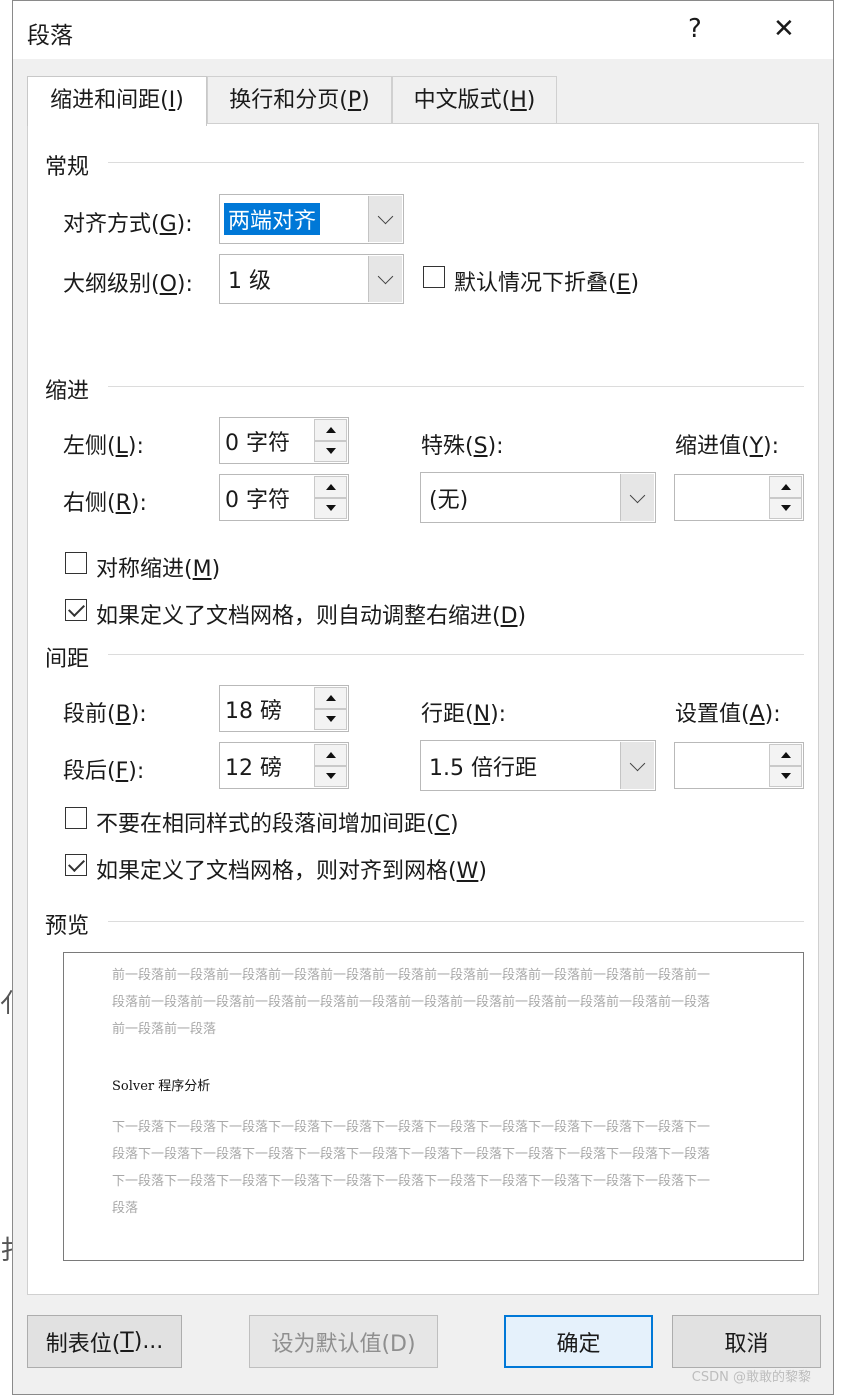 The width and height of the screenshot is (845, 1395). Describe the element at coordinates (158, 567) in the screenshot. I see `mirror-indents-label: 对称缩进(M)` at that location.